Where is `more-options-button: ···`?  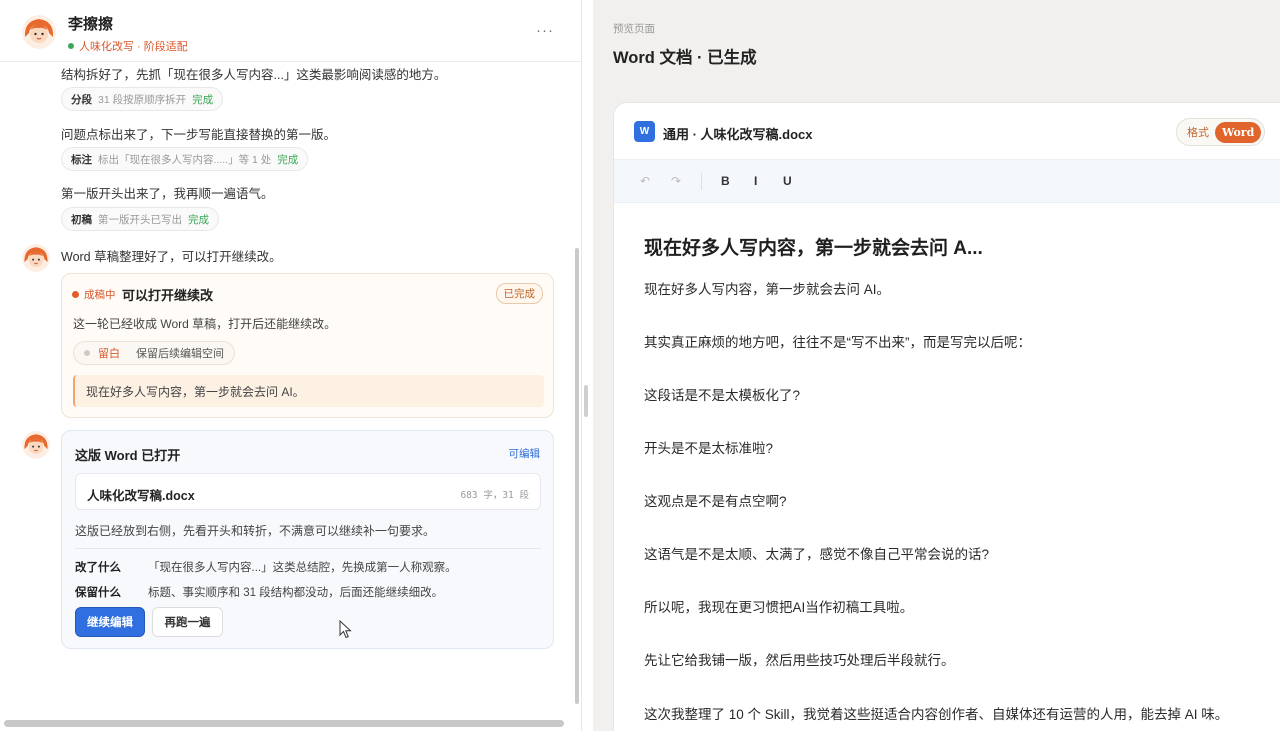 more-options-button: ··· is located at coordinates (545, 30).